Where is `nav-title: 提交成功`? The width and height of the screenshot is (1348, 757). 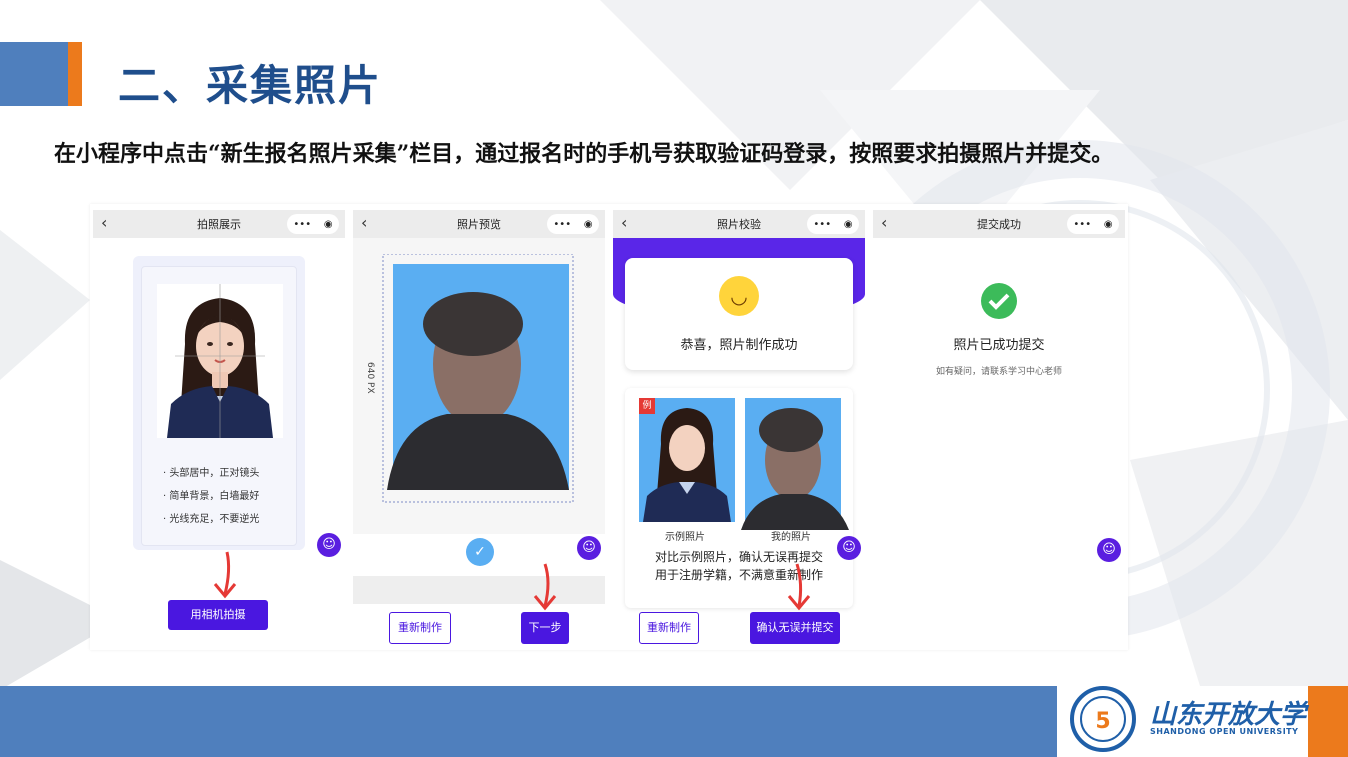
nav-title: 提交成功 is located at coordinates (999, 224).